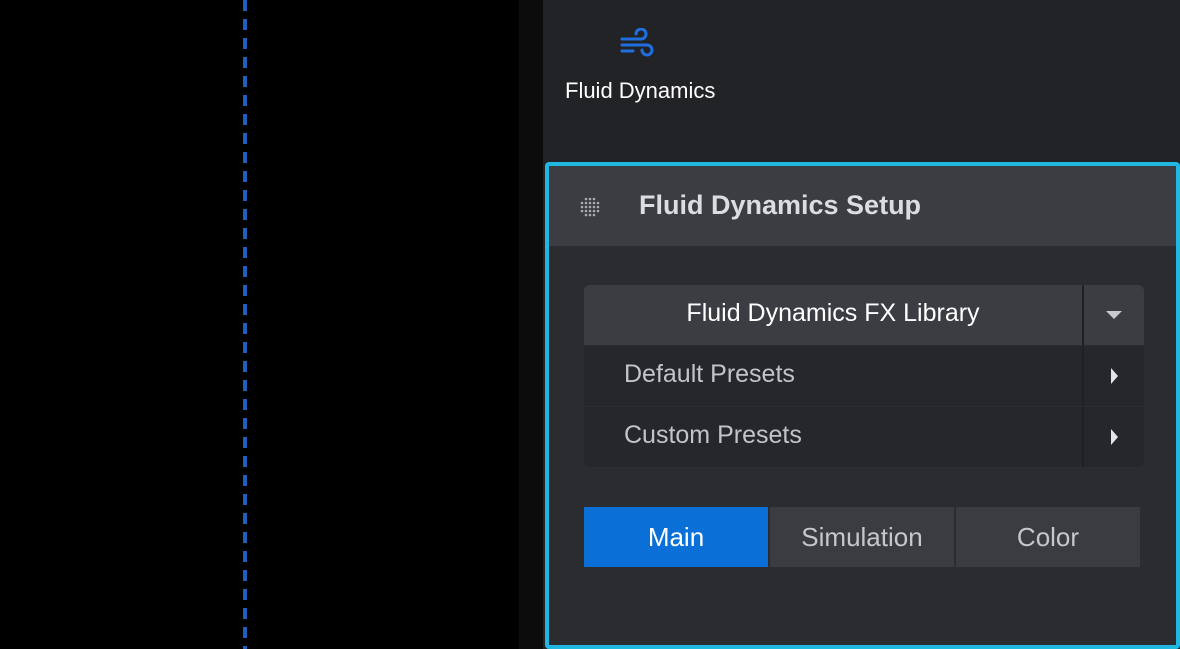 The width and height of the screenshot is (1180, 649). Describe the element at coordinates (780, 205) in the screenshot. I see `setup-panel-title: Fluid Dynamics Setup` at that location.